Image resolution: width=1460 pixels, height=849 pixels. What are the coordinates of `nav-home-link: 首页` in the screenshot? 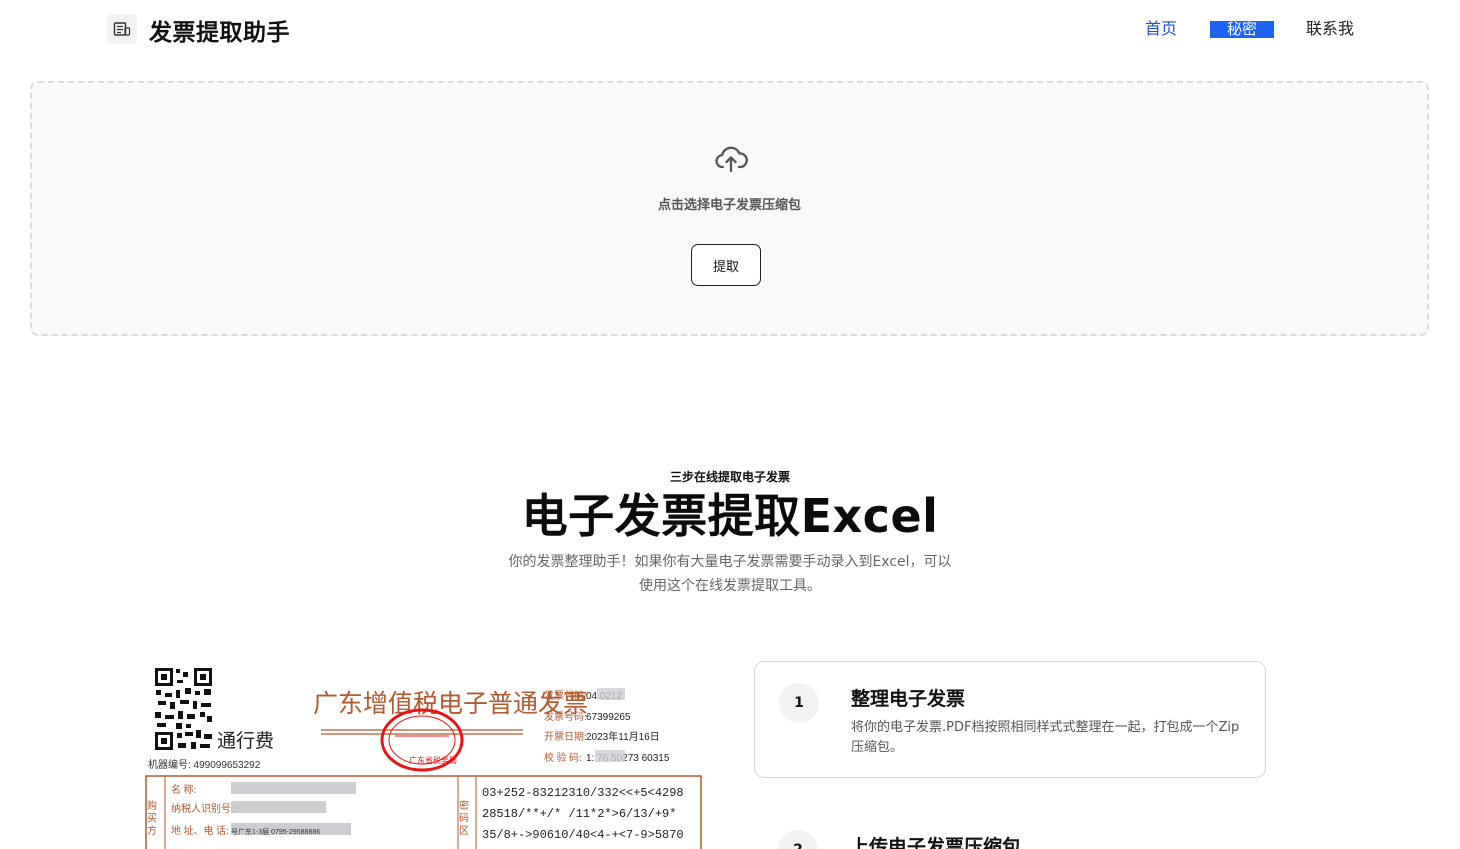 It's located at (1161, 29).